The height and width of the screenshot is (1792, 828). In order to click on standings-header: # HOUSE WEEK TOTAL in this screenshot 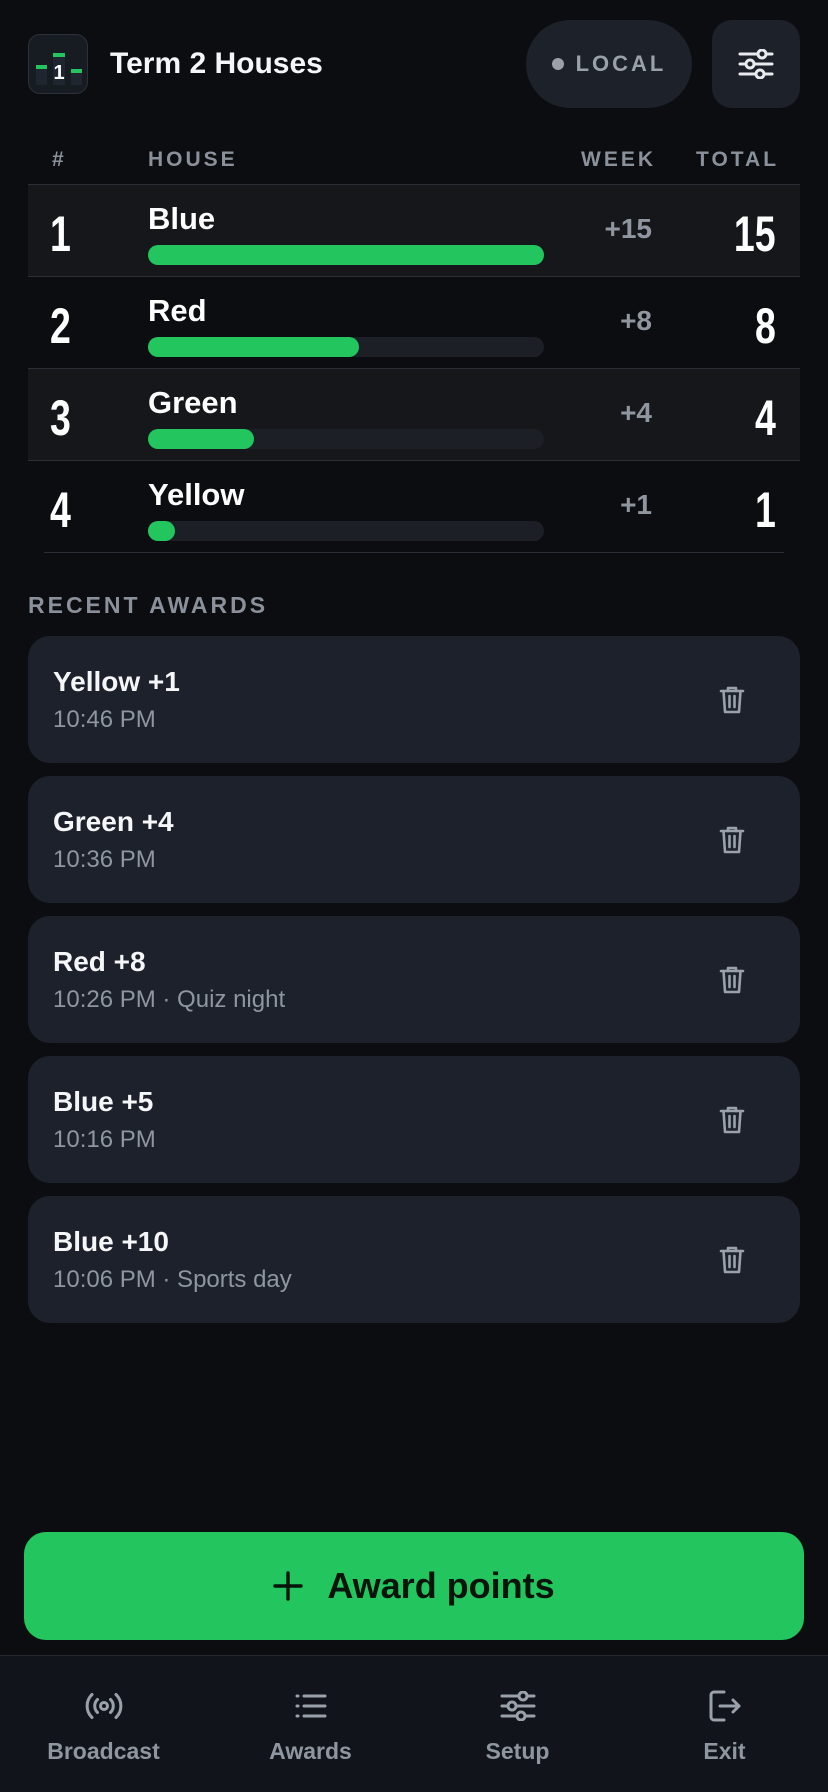, I will do `click(414, 164)`.